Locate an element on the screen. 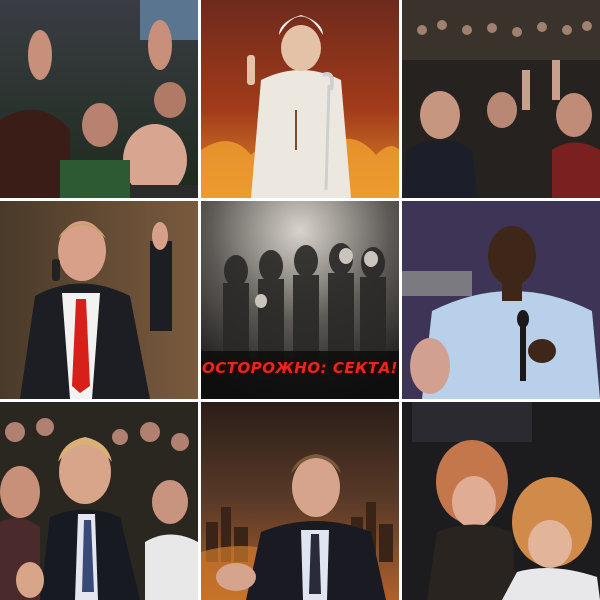 This screenshot has height=600, width=600. child-in-robe-image is located at coordinates (300, 99).